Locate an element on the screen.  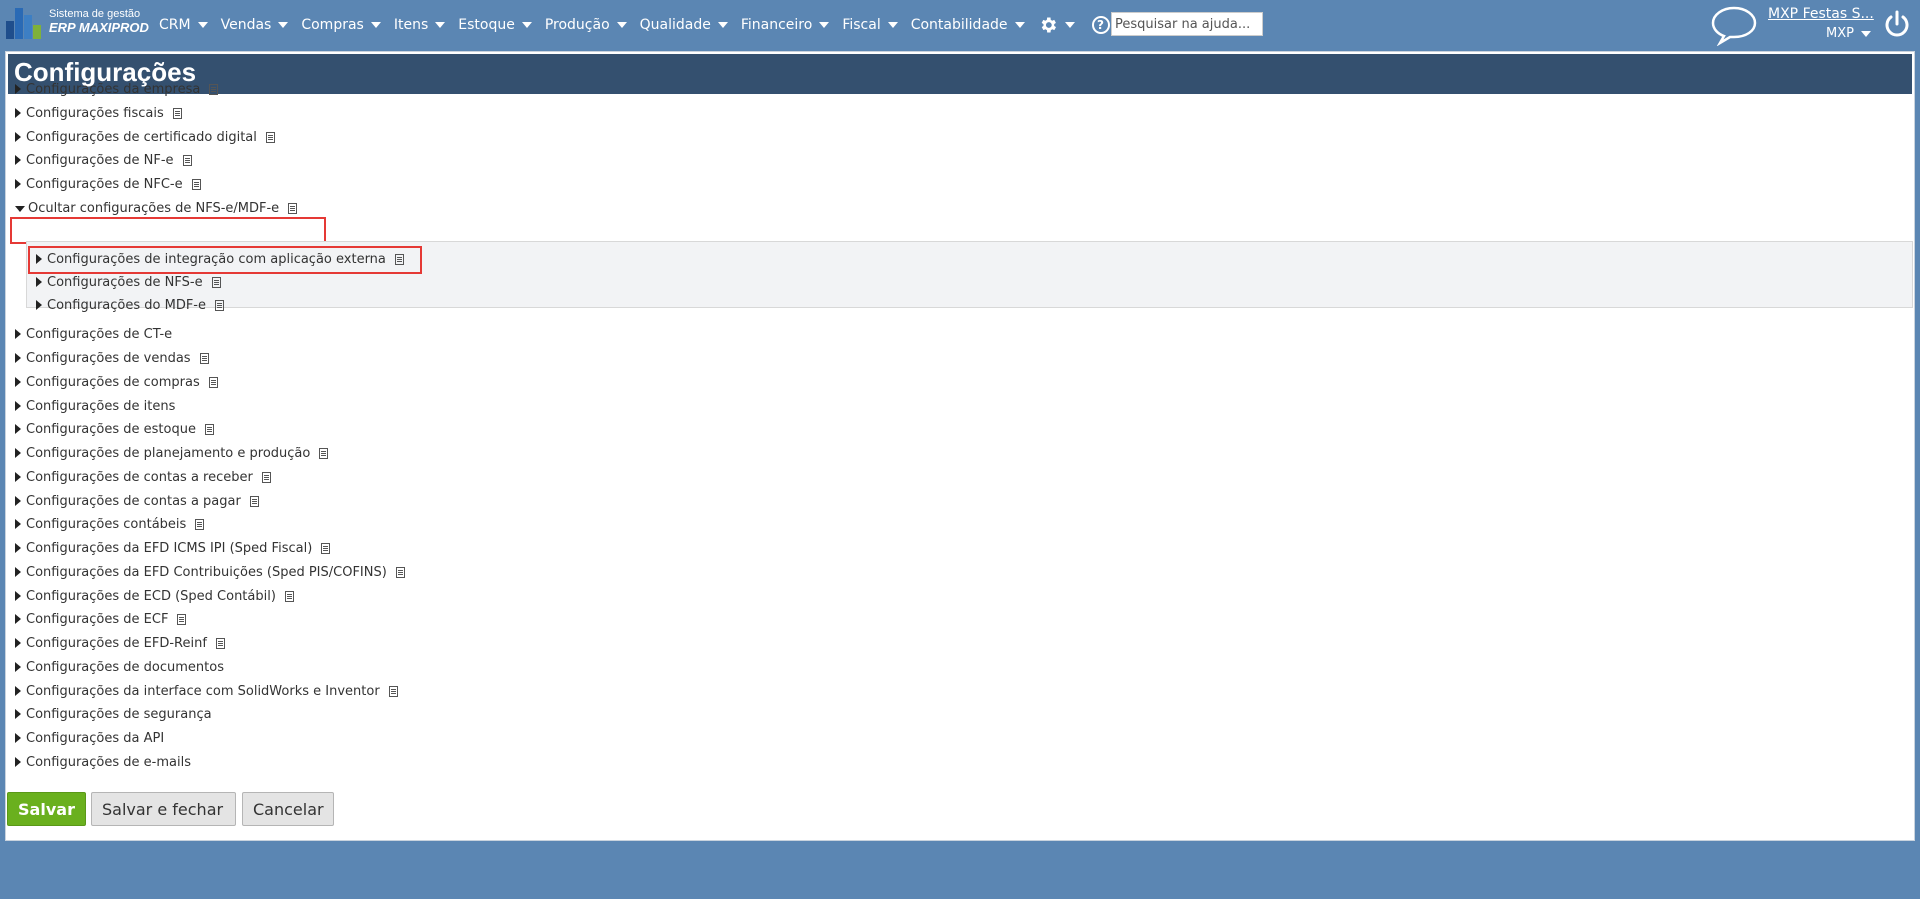
tree-item-contabeis: Configurações contábeis is located at coordinates (110, 524).